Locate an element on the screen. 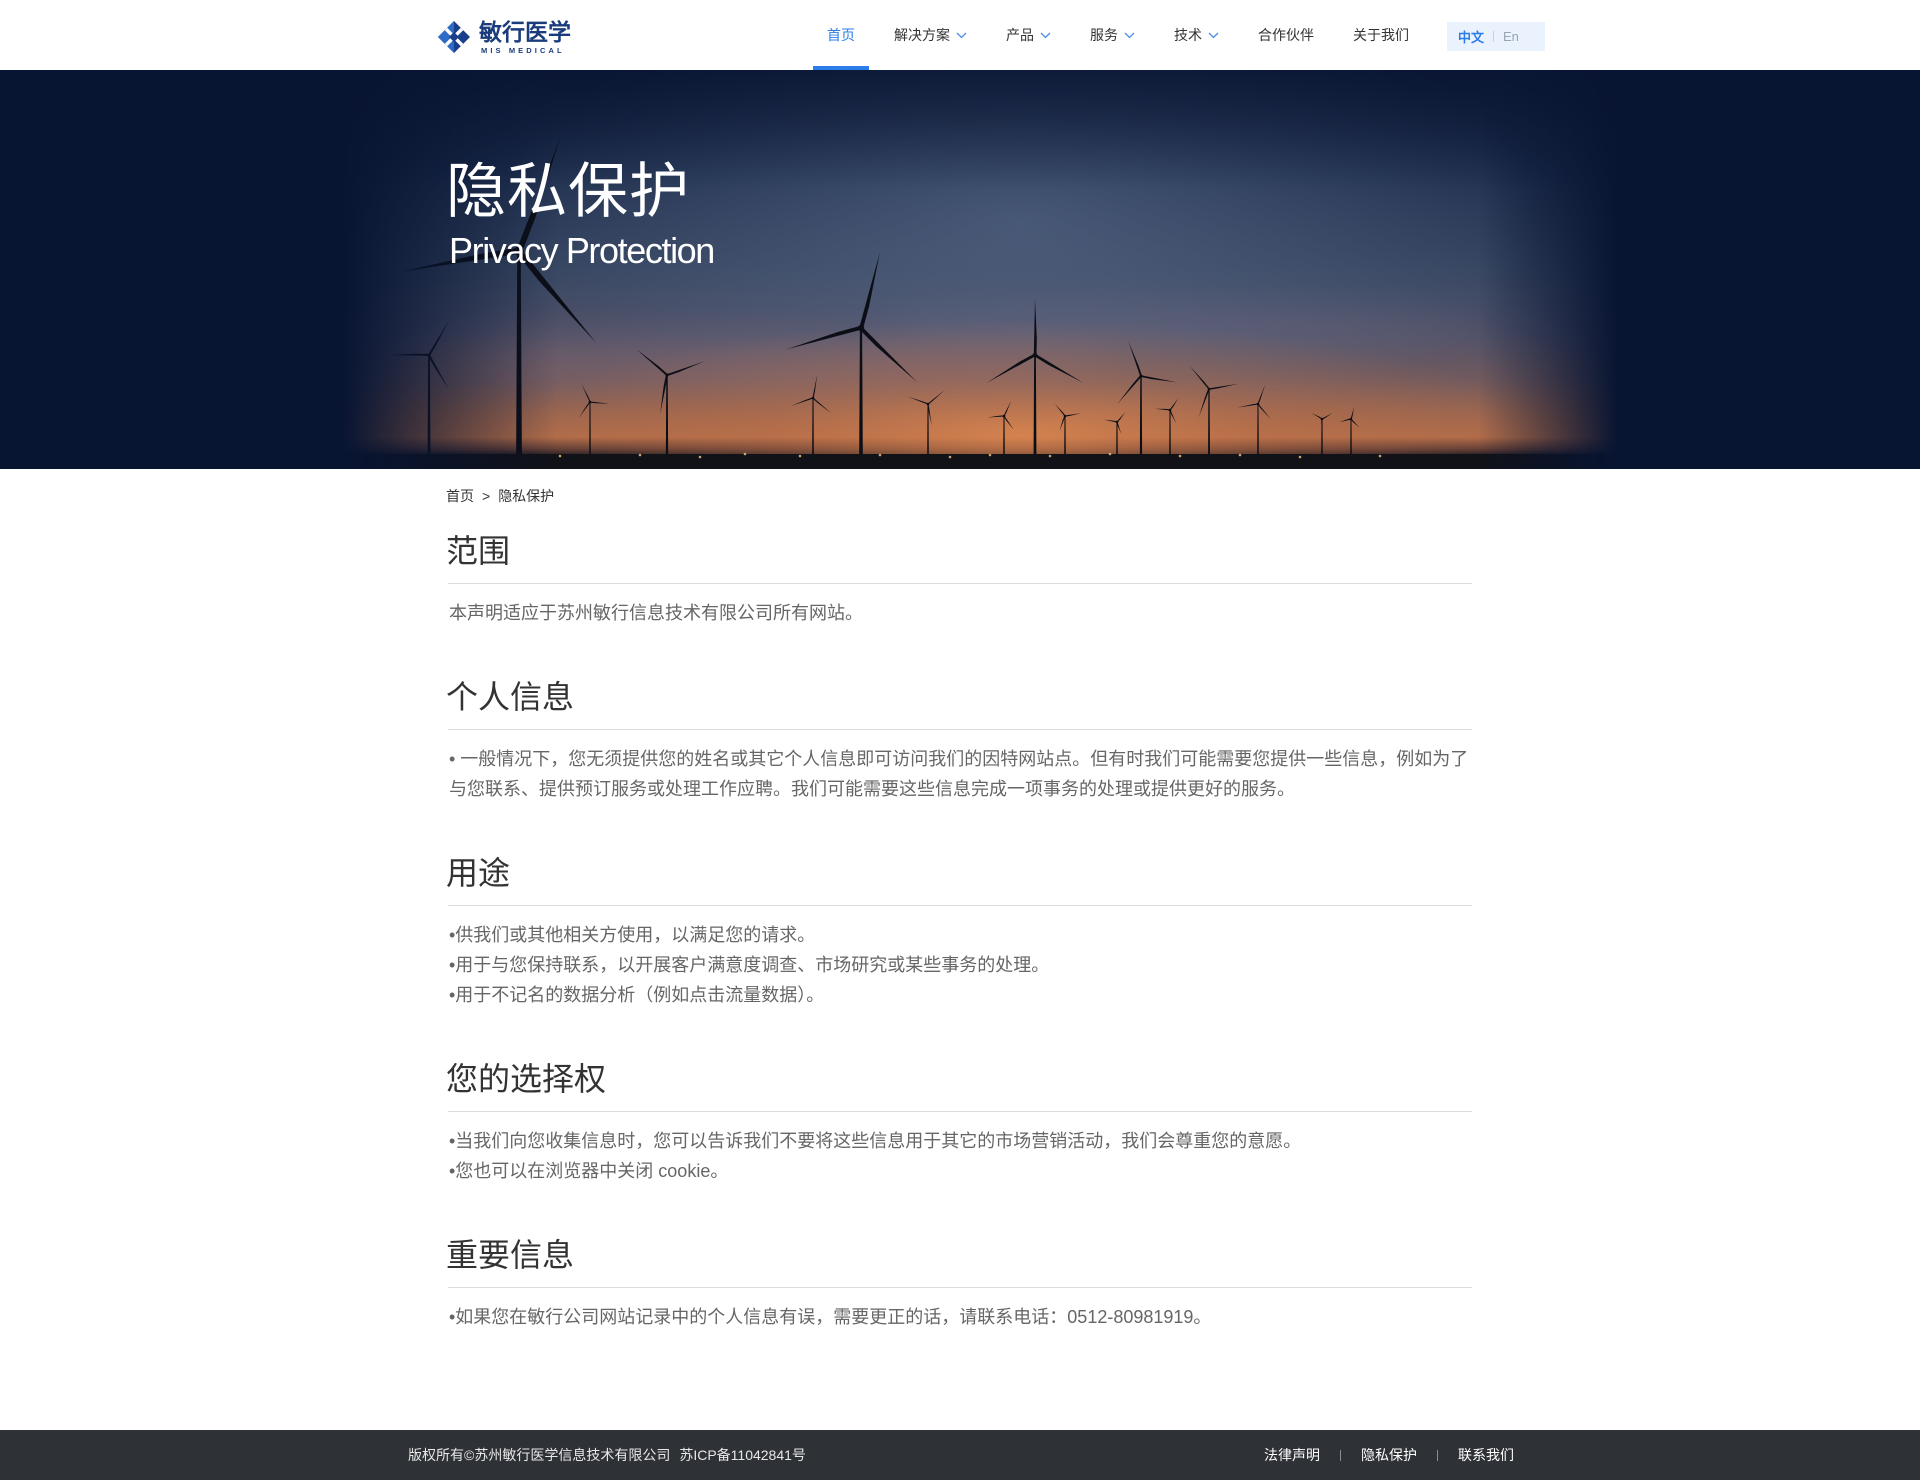 This screenshot has height=1480, width=1920. footer-copyright: 版权所有©苏州敏行医学信息技术有限公司 is located at coordinates (539, 1455).